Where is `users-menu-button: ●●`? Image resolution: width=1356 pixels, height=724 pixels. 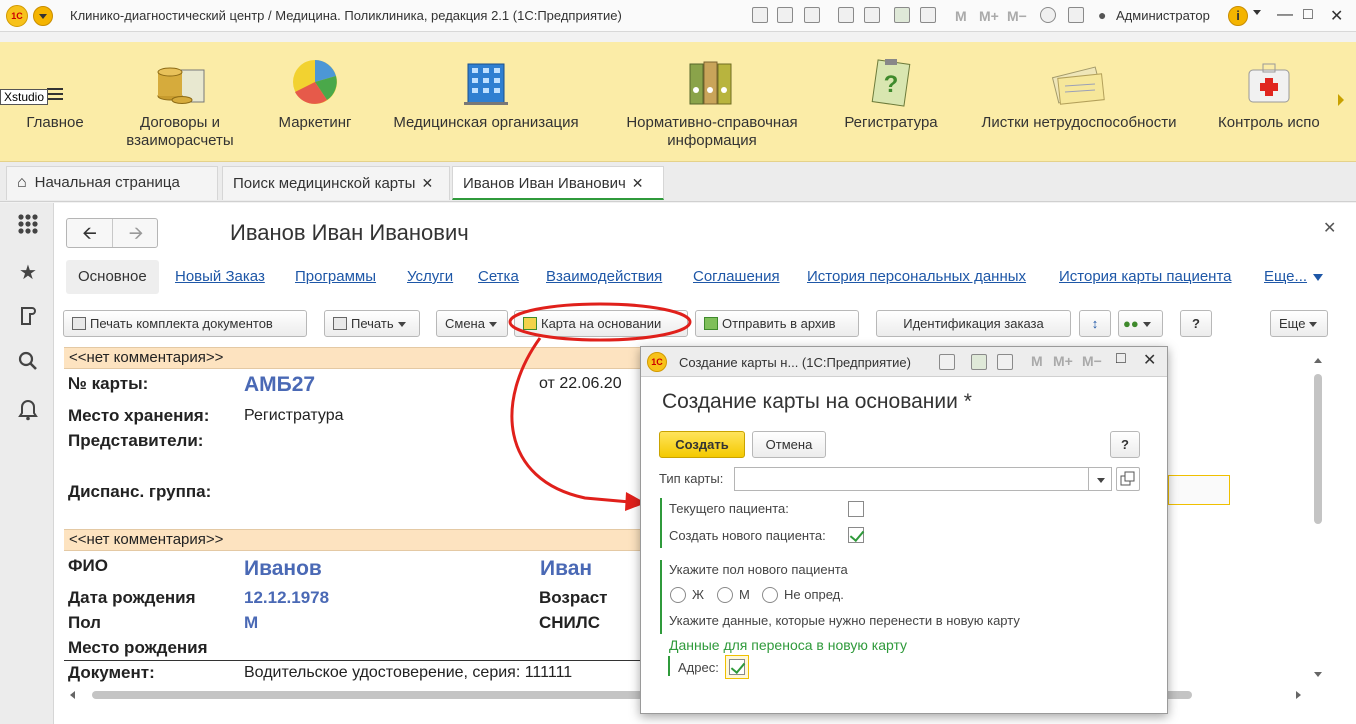
users-menu-button: ●● is located at coordinates (1140, 323).